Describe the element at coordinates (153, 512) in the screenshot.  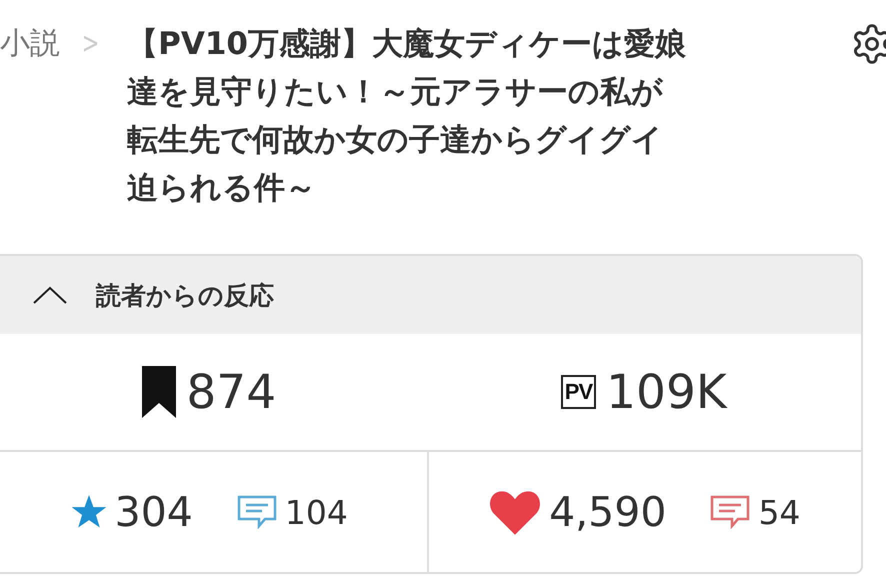
I see `star-count: 304` at that location.